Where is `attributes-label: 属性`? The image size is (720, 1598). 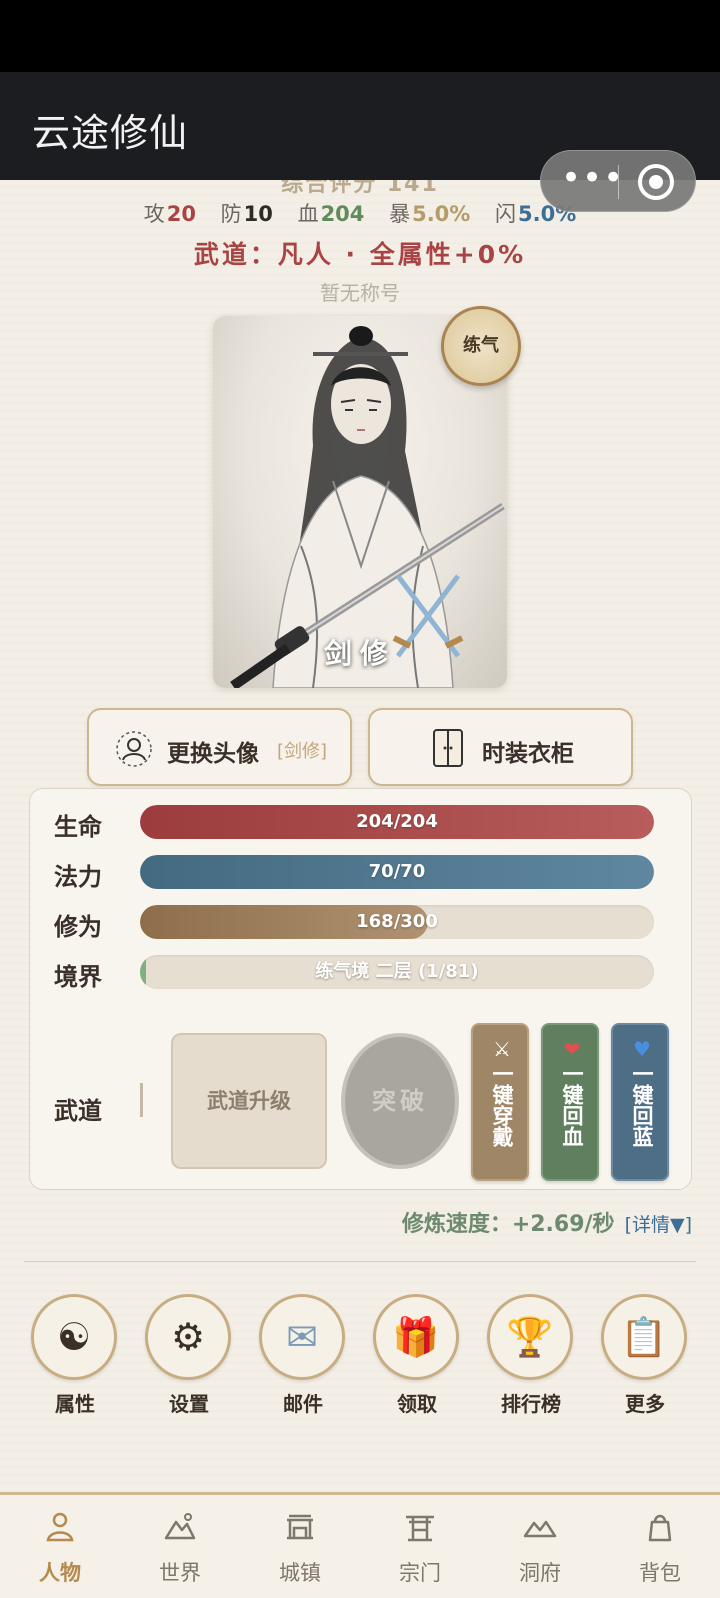
attributes-label: 属性 is located at coordinates (75, 1404).